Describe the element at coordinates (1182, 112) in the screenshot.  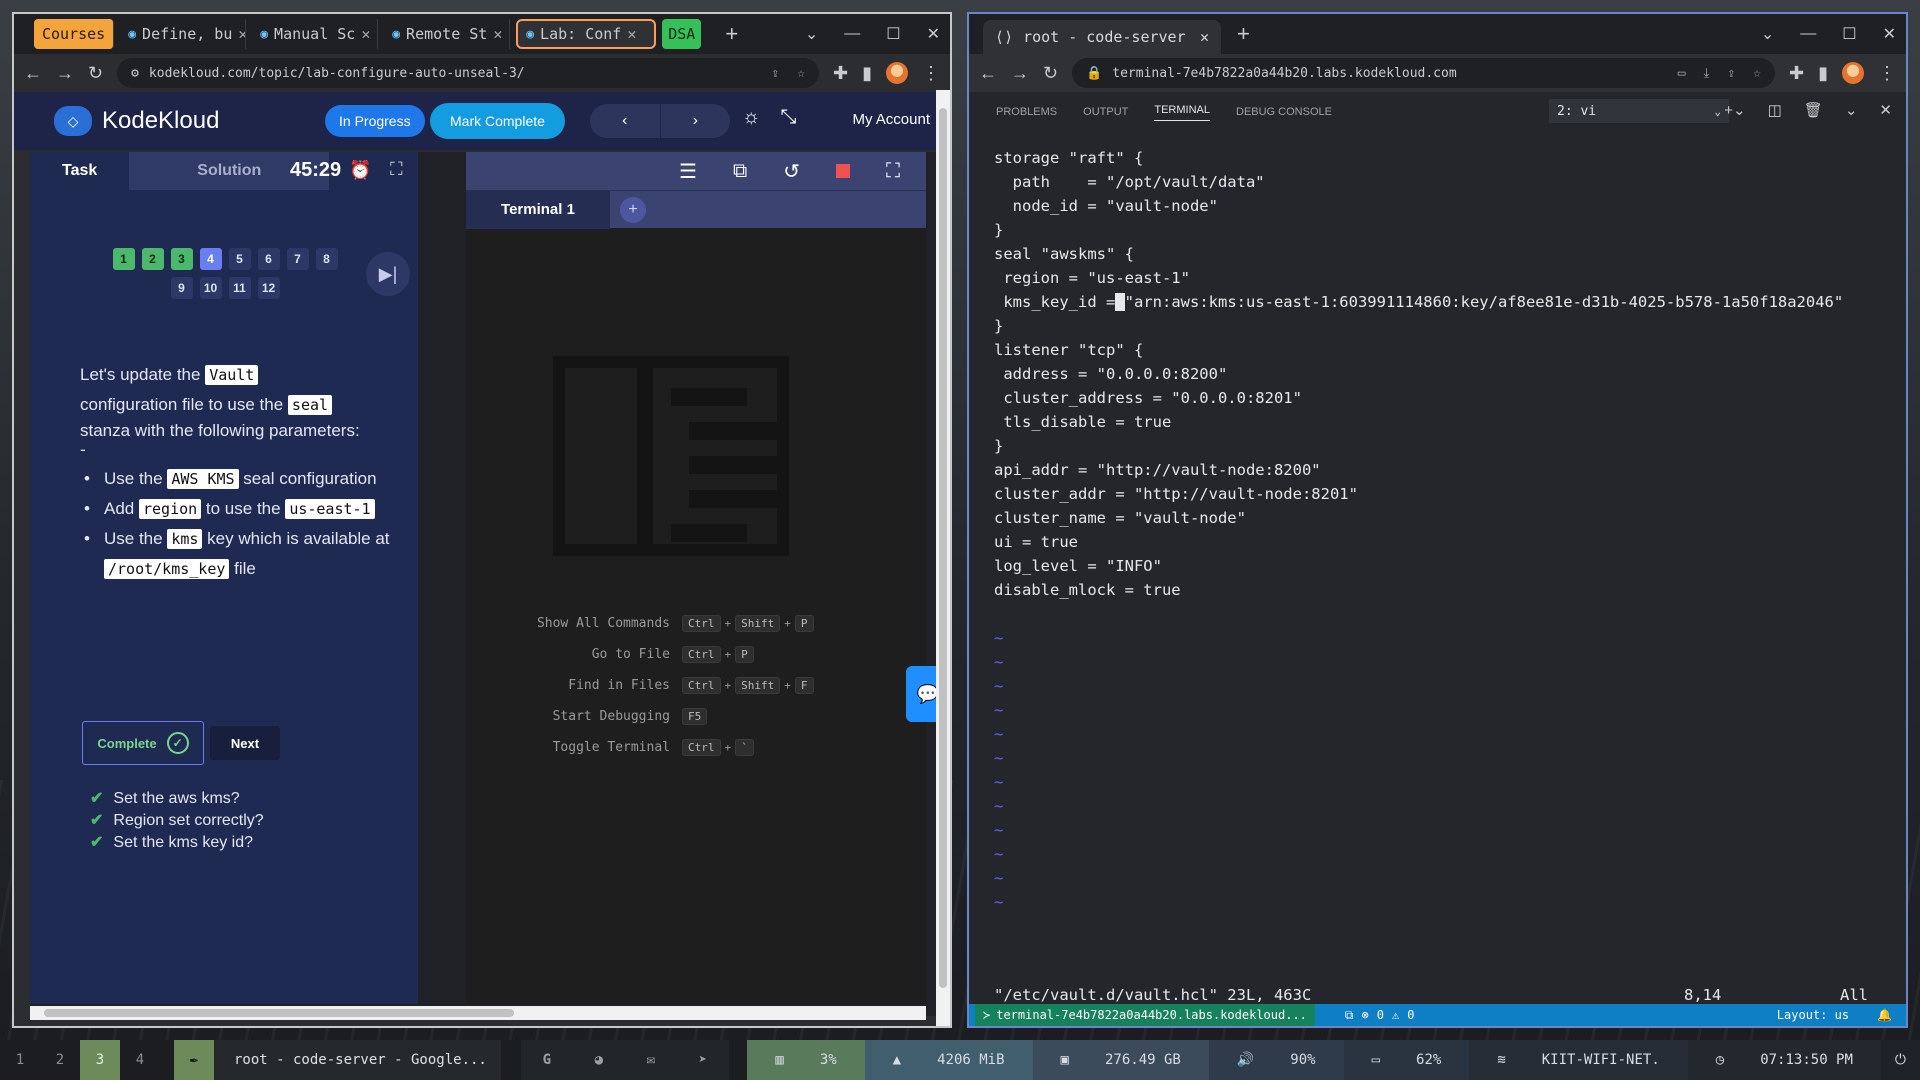
I see `tab-terminal: TERMINAL` at that location.